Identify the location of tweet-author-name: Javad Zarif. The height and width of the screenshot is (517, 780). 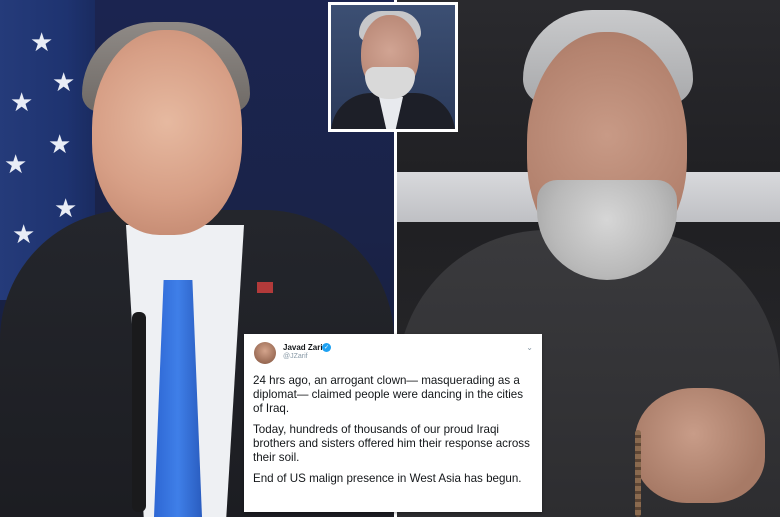
(304, 347).